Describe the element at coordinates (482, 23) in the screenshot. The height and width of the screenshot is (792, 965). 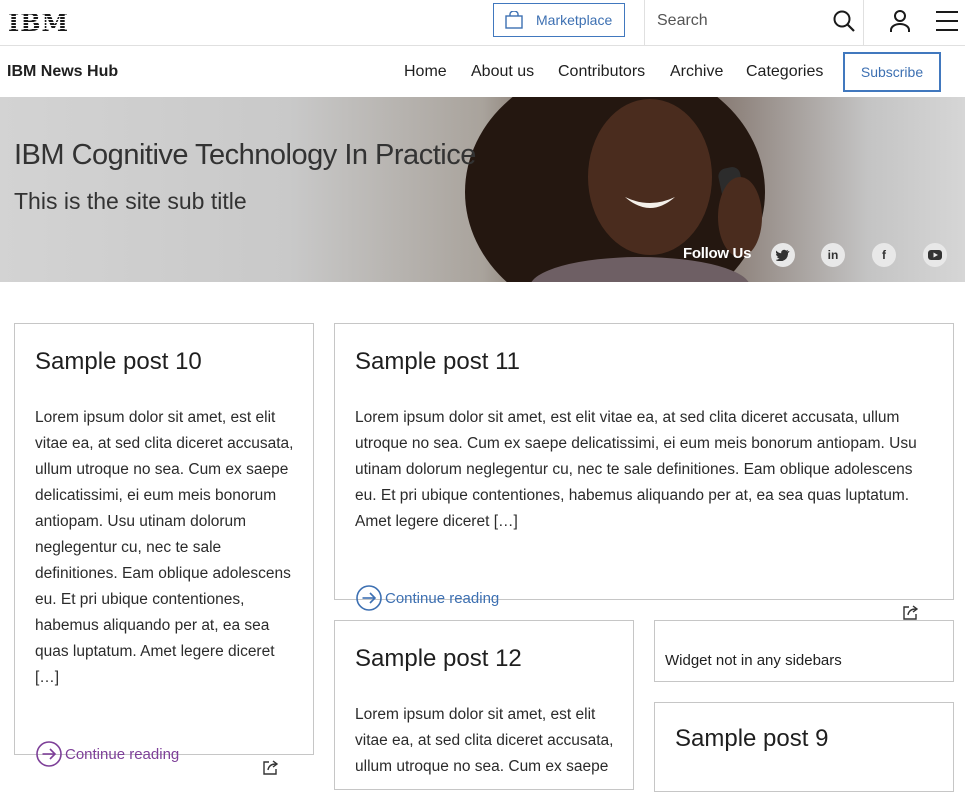
I see `masthead: IBM Marketplace` at that location.